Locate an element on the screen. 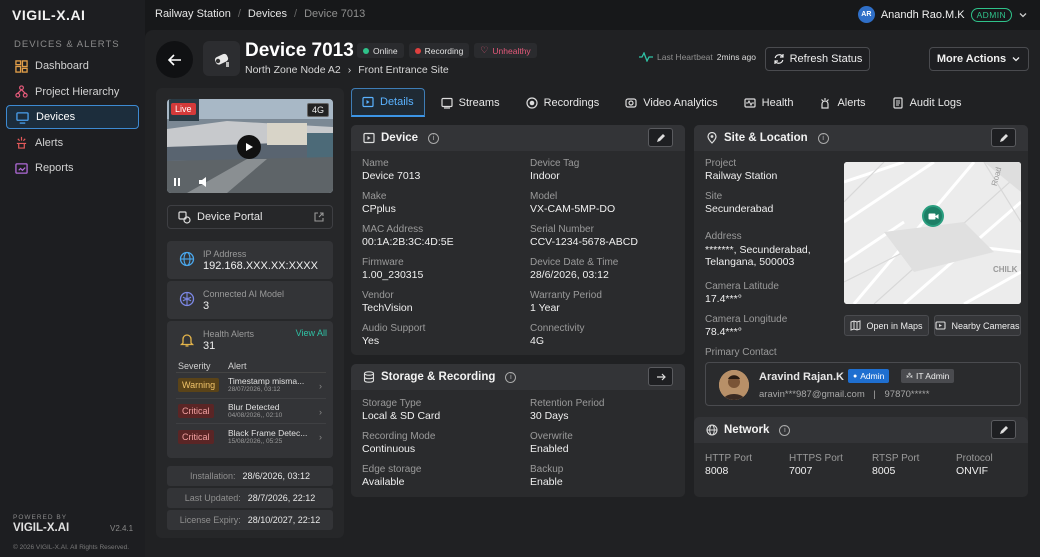 Image resolution: width=1040 pixels, height=557 pixels. tab-video-analytics: Video Analytics is located at coordinates (671, 102).